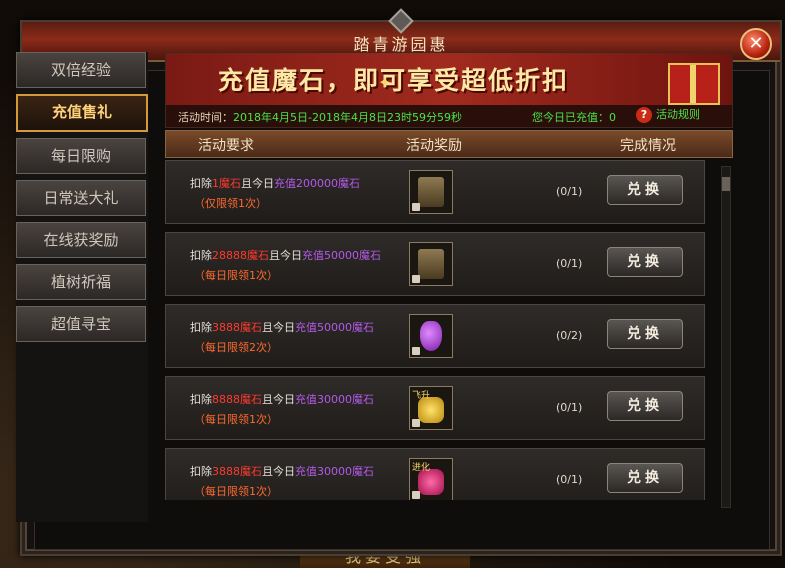 This screenshot has width=785, height=568. I want to click on reward-tag: 飞升, so click(421, 396).